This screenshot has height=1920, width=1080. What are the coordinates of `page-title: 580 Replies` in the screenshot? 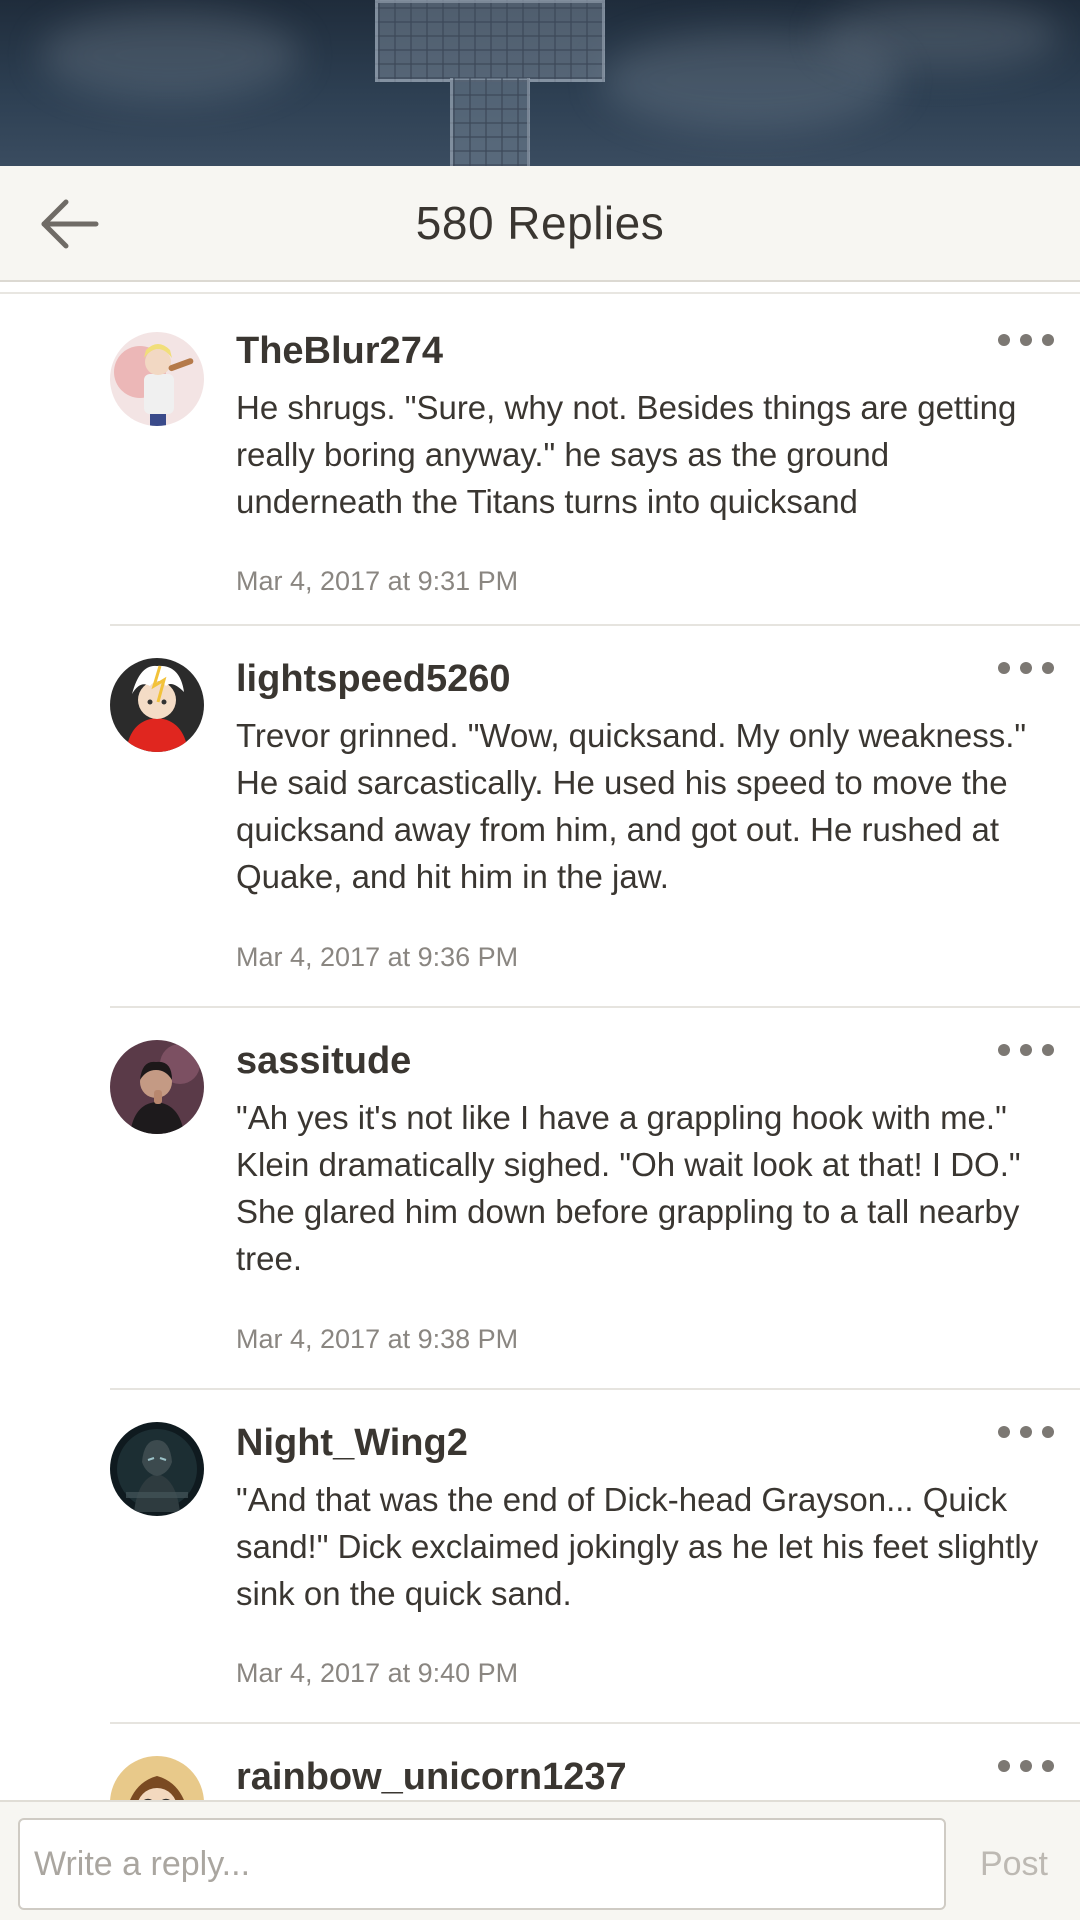 It's located at (540, 223).